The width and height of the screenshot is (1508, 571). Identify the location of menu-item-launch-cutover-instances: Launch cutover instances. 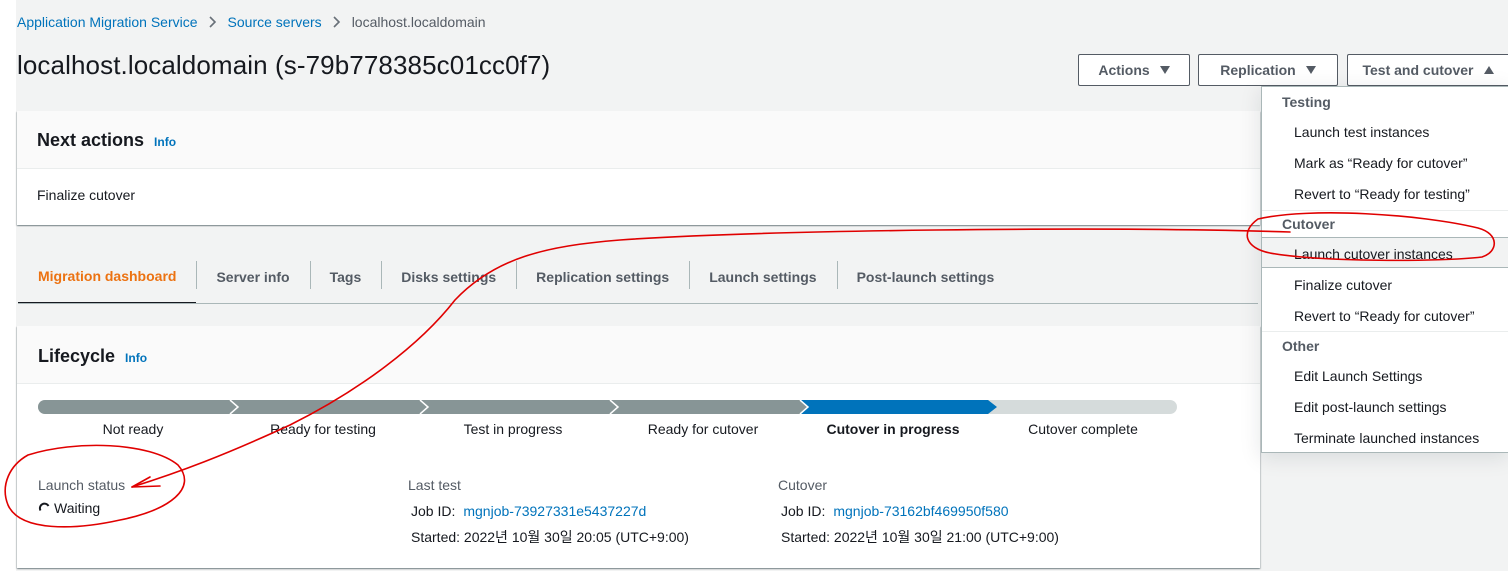
(1373, 254).